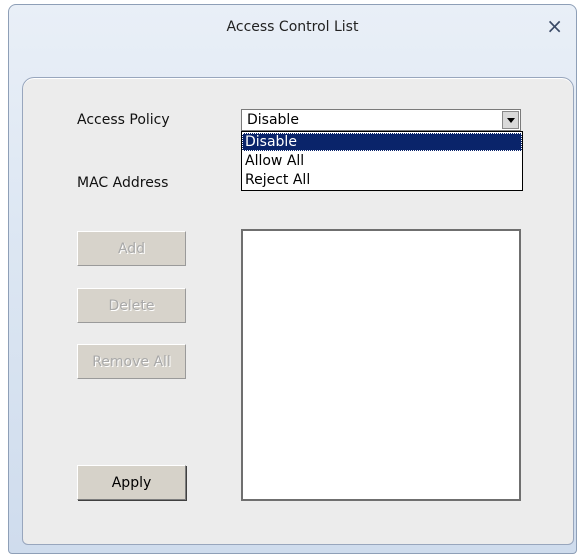 The image size is (583, 558). I want to click on remove-all-button: Remove All, so click(131, 361).